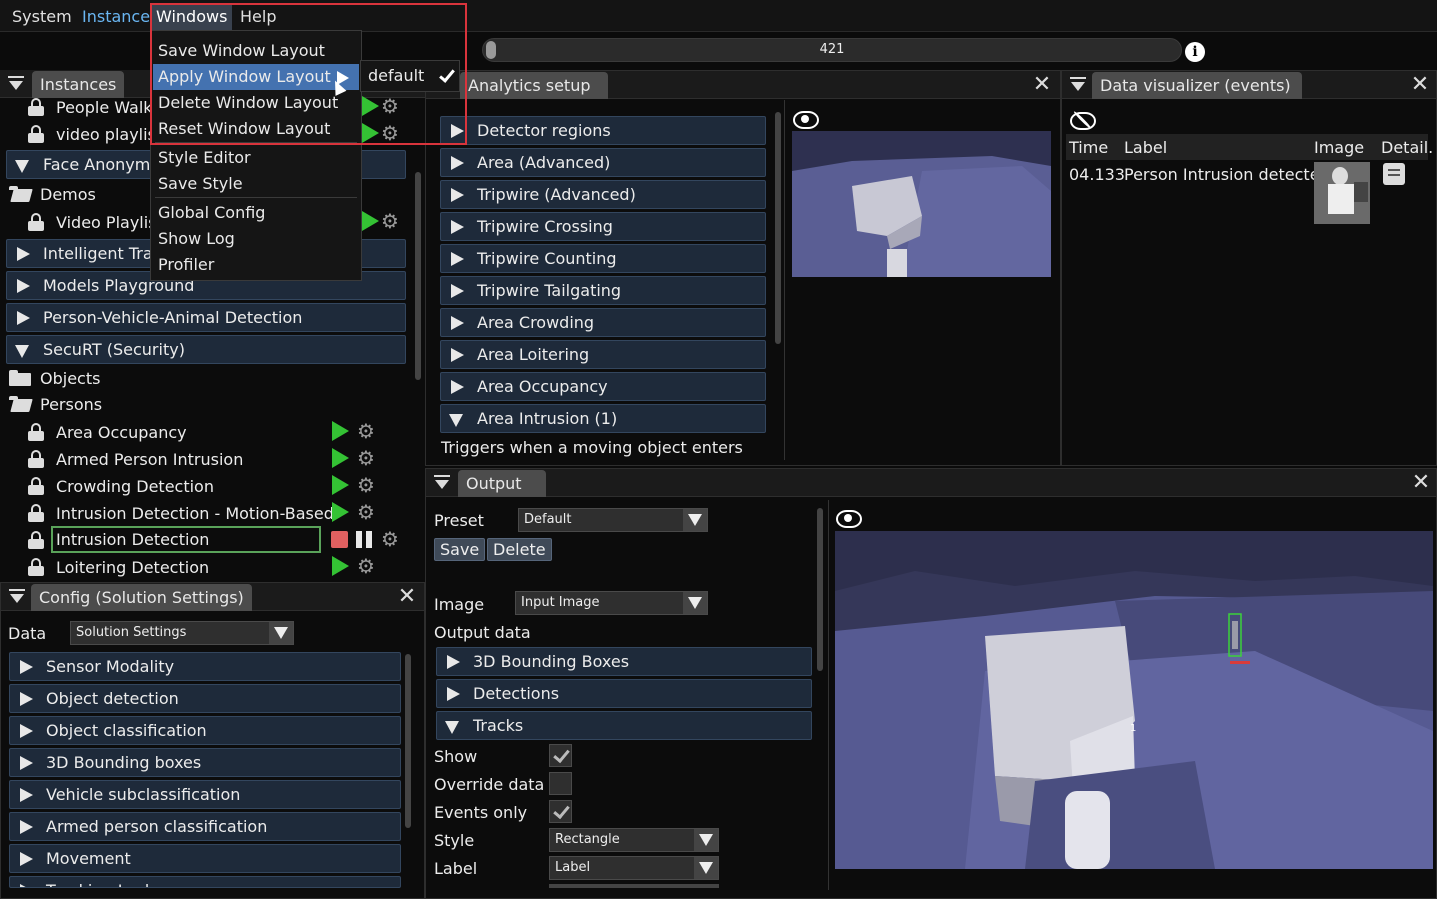 The image size is (1437, 899). What do you see at coordinates (1394, 174) in the screenshot?
I see `details-icon` at bounding box center [1394, 174].